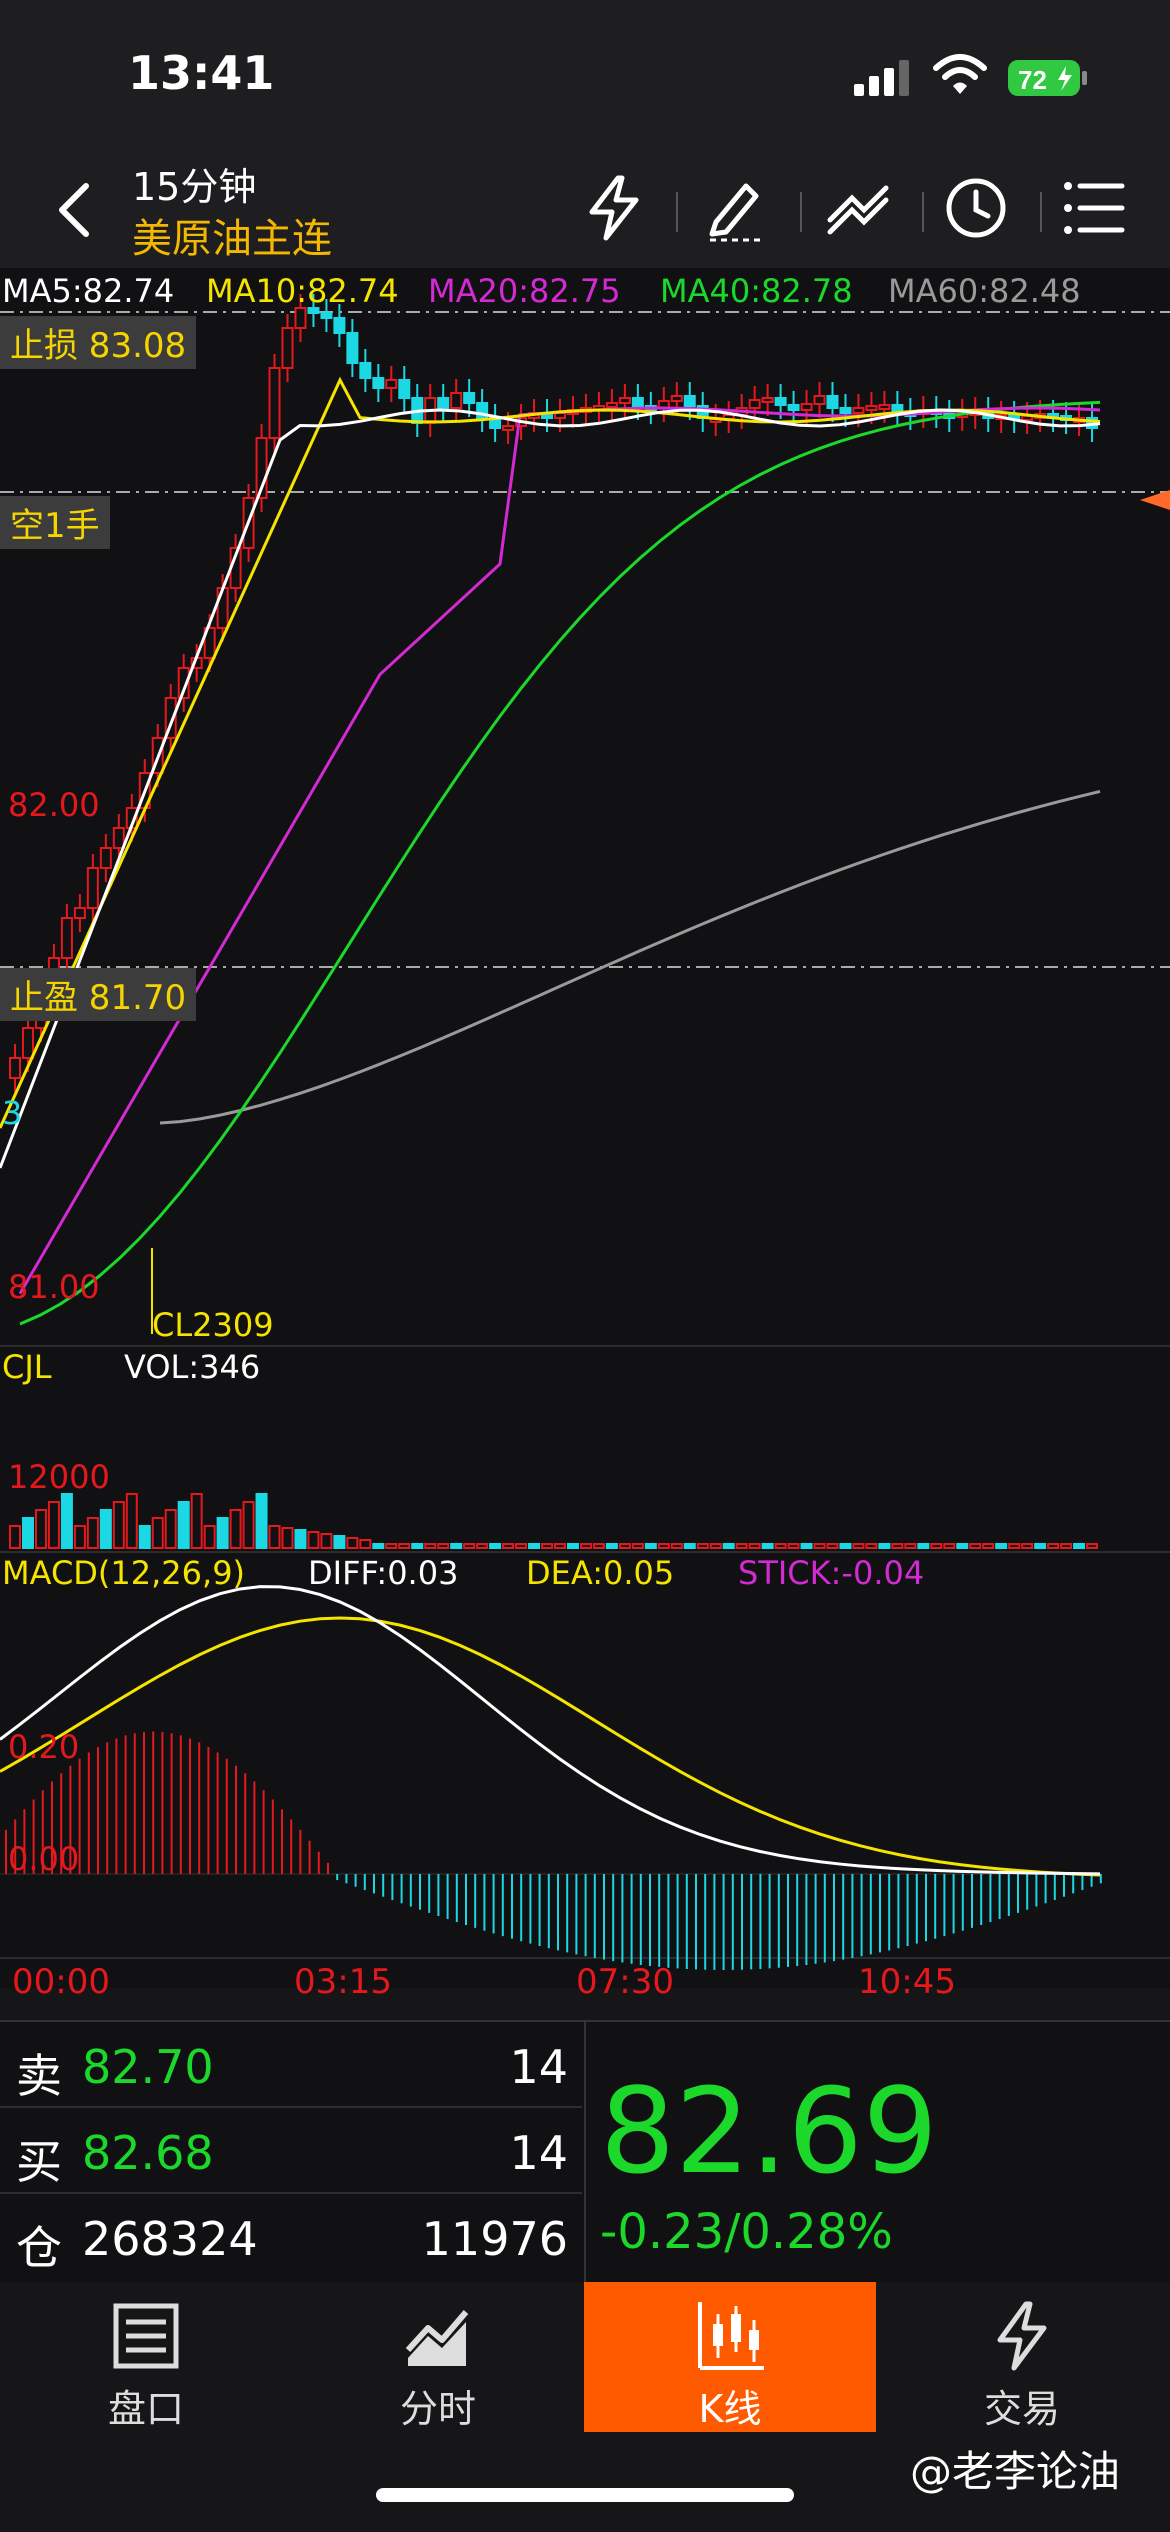 The height and width of the screenshot is (2532, 1170). I want to click on price-label-81: 81.00, so click(54, 1287).